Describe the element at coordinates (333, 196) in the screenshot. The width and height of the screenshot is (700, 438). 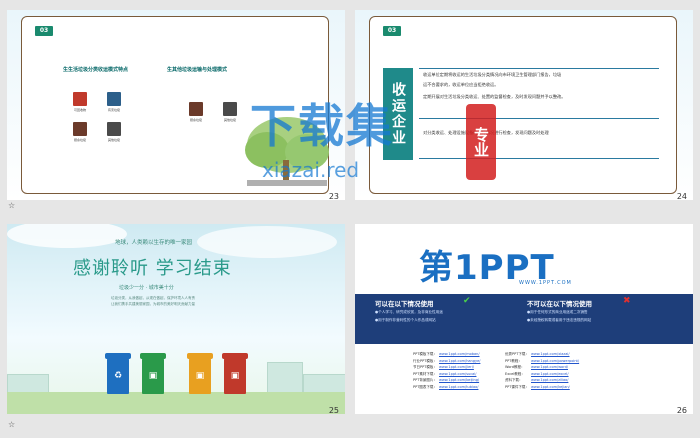
I see `slide-number: 23` at that location.